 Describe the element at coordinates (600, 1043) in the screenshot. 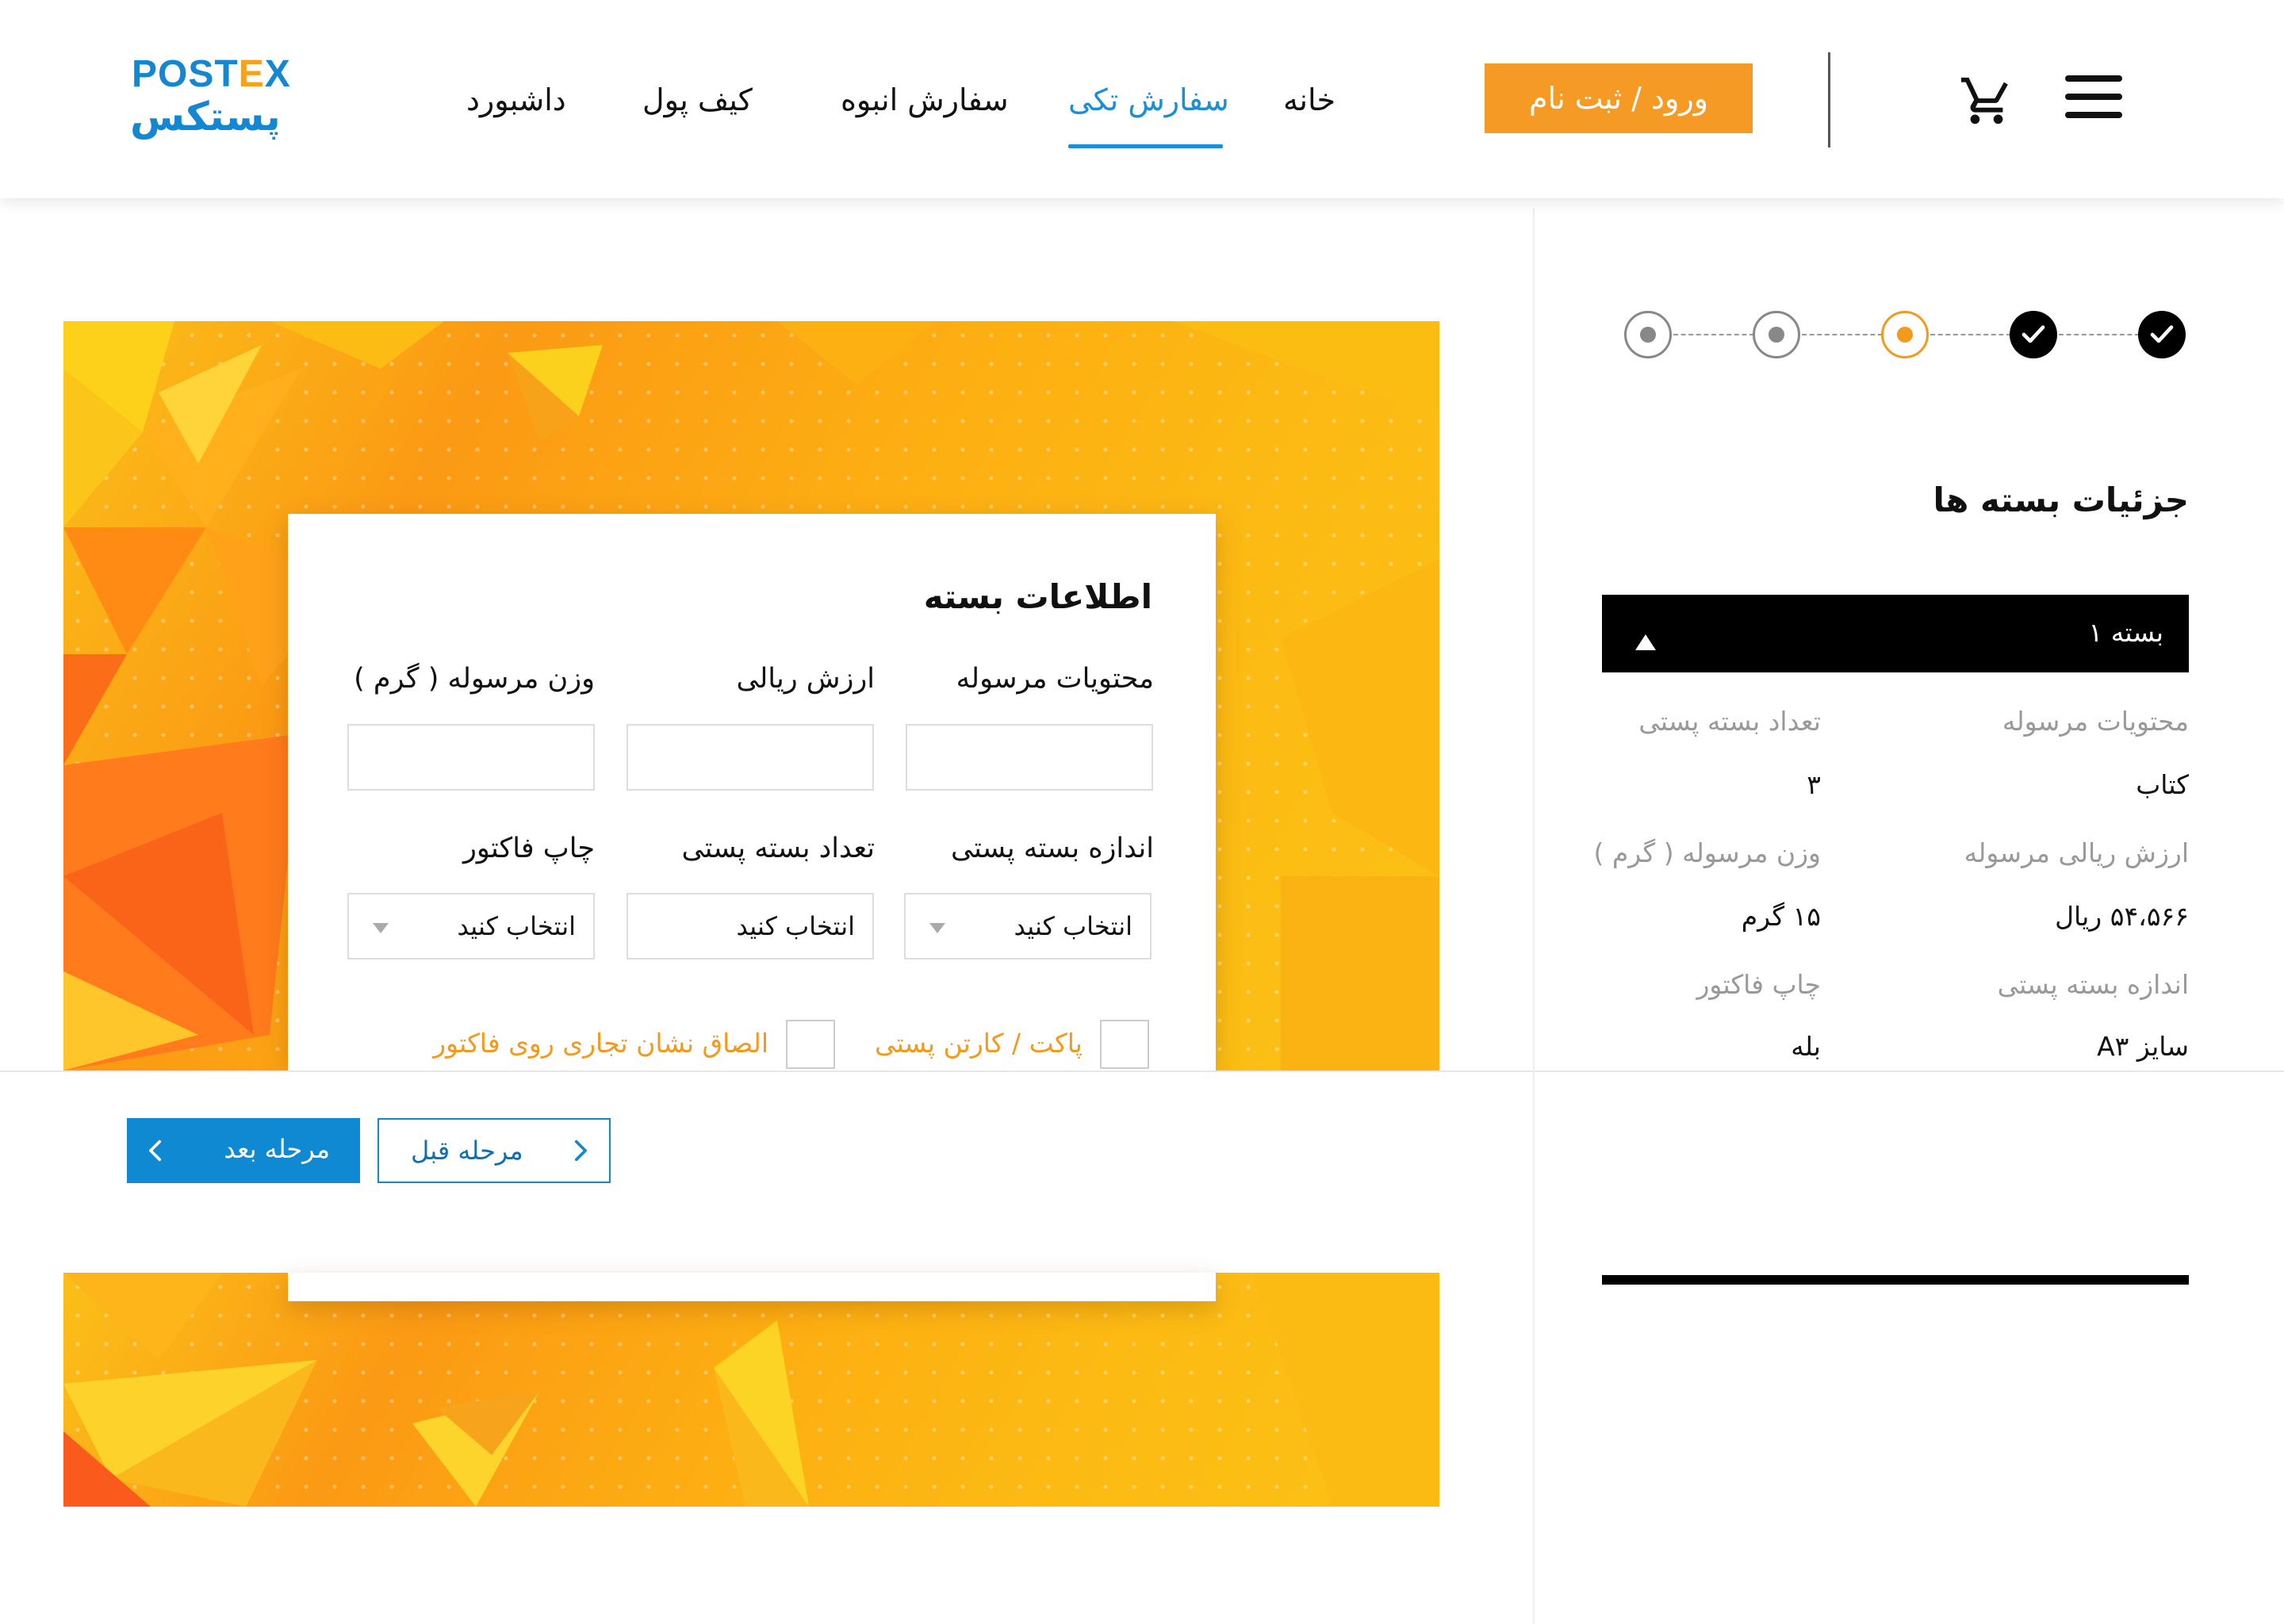

I see `brand-checkbox-label: الصاق نشان تجاری روی فاکتور` at that location.